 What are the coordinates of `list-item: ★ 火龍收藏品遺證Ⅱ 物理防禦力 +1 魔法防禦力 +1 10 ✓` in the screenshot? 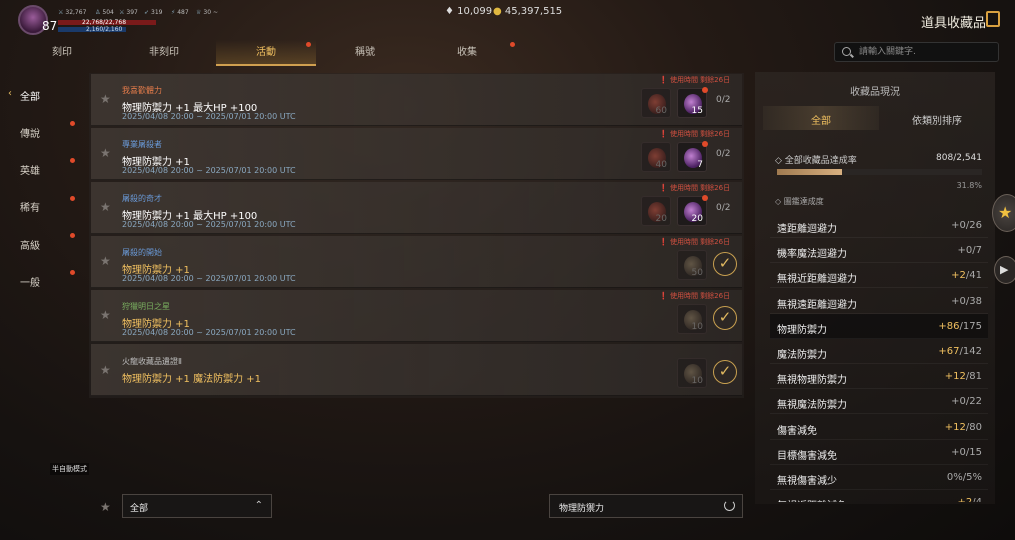 It's located at (416, 370).